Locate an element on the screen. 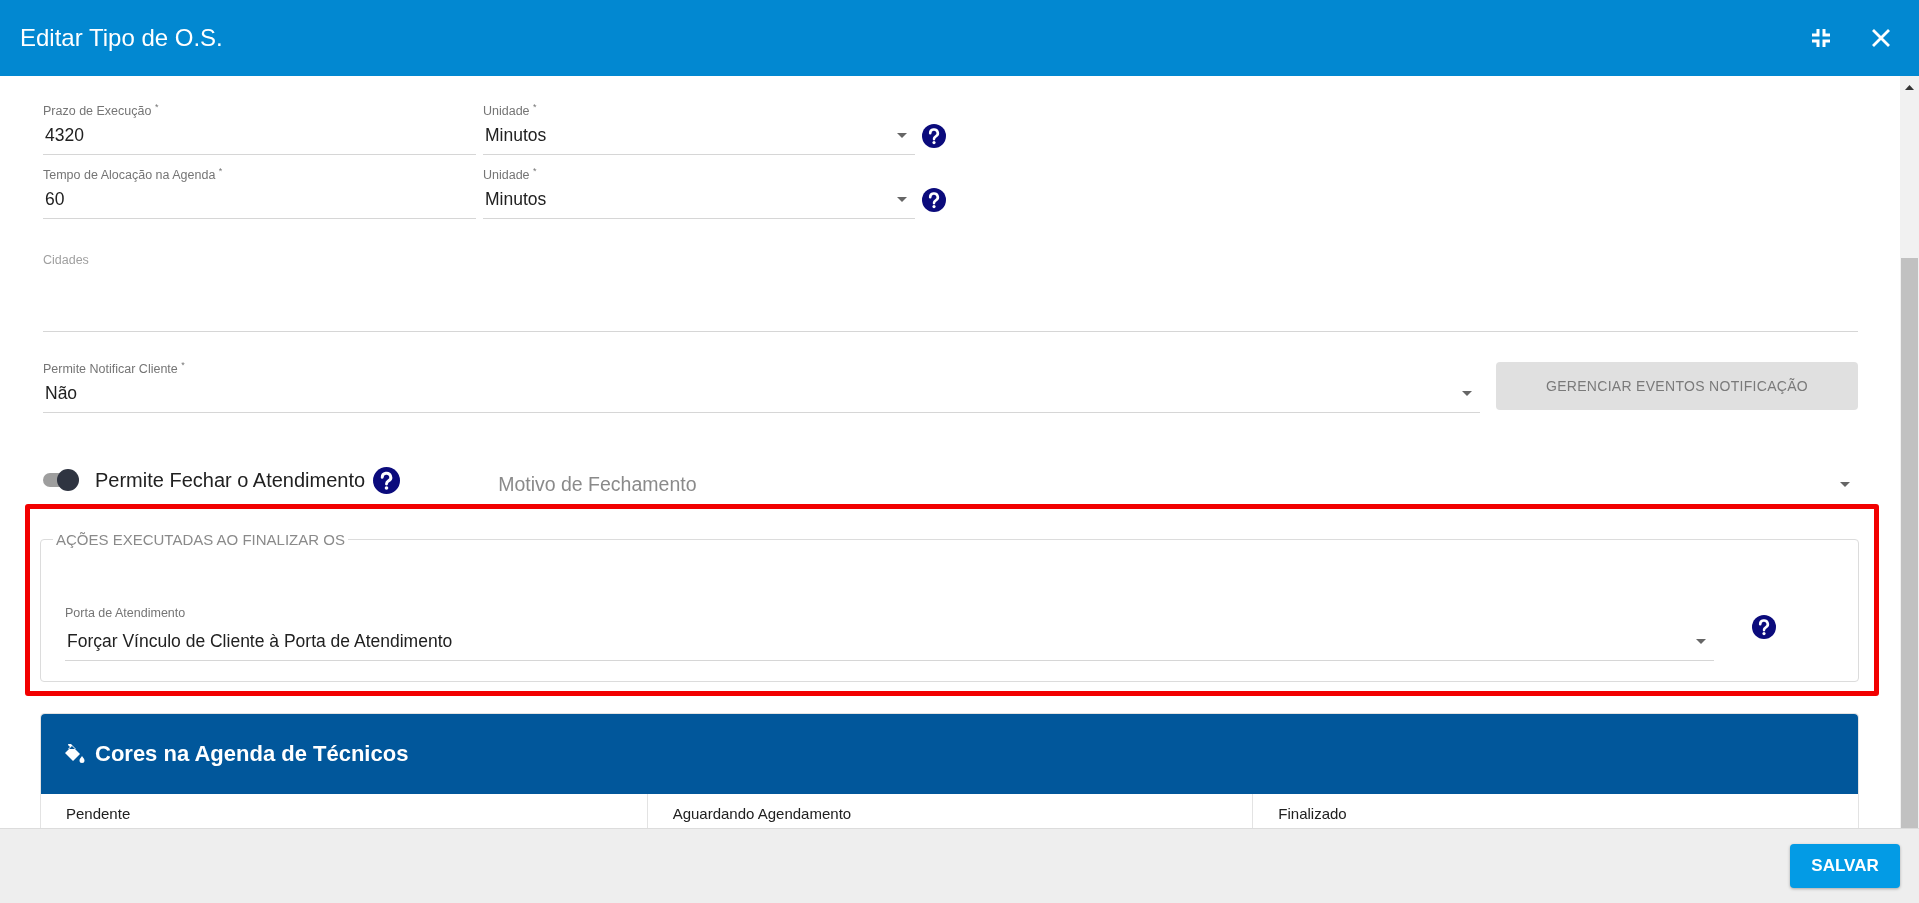 This screenshot has width=1919, height=903. window-title: Editar Tipo de O.S. is located at coordinates (122, 38).